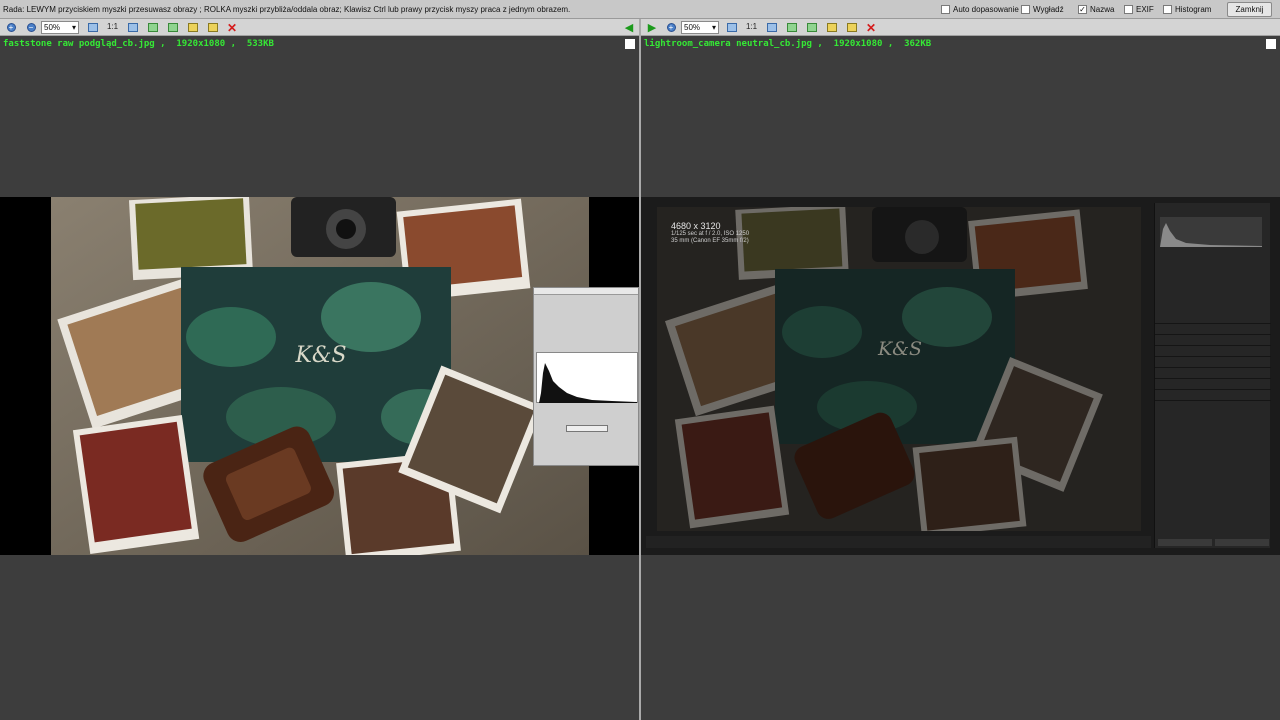 This screenshot has width=1280, height=720. I want to click on lr-reset-button, so click(1242, 542).